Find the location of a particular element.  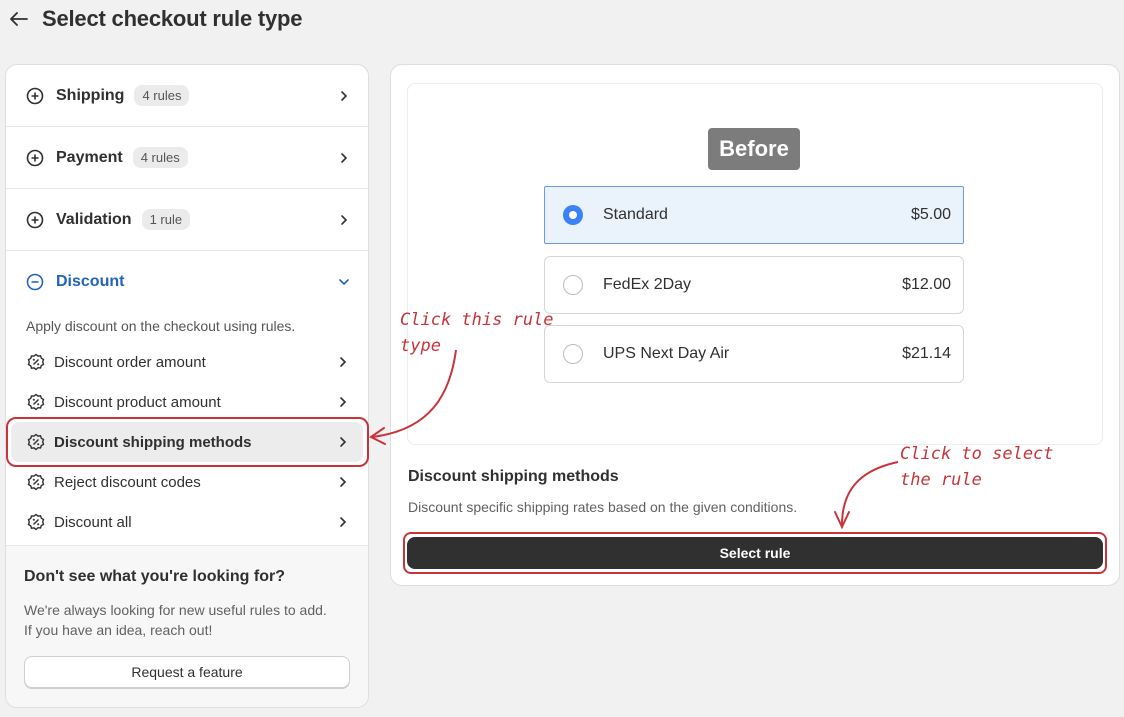

shipping-option-name: FedEx 2Day is located at coordinates (647, 284).